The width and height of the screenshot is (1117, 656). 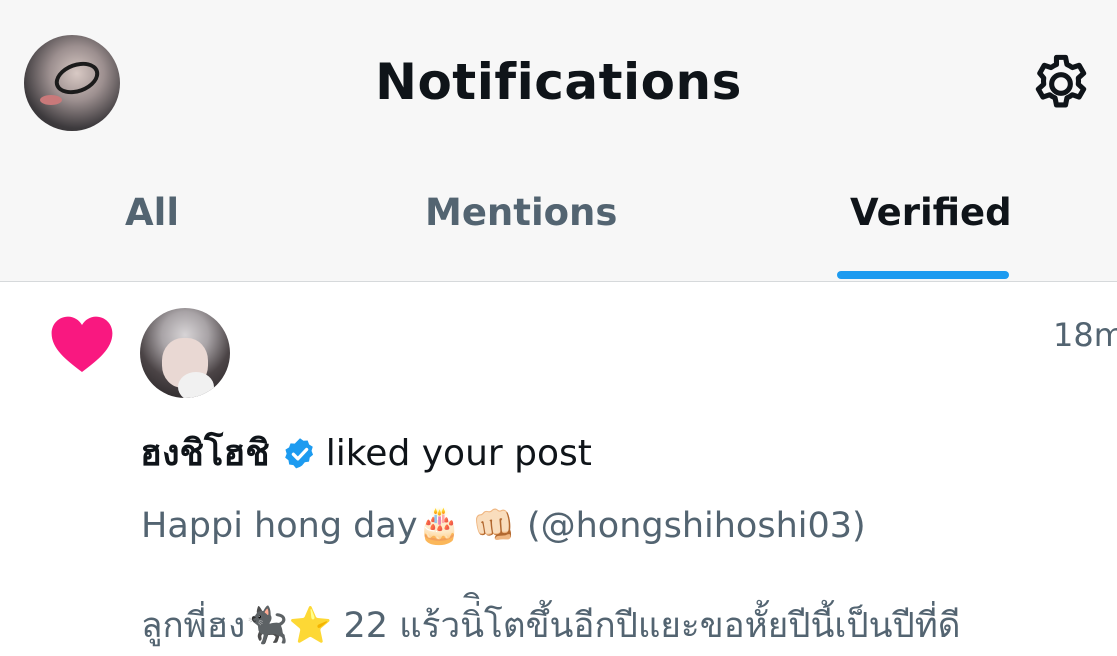 What do you see at coordinates (1061, 81) in the screenshot?
I see `gear-icon` at bounding box center [1061, 81].